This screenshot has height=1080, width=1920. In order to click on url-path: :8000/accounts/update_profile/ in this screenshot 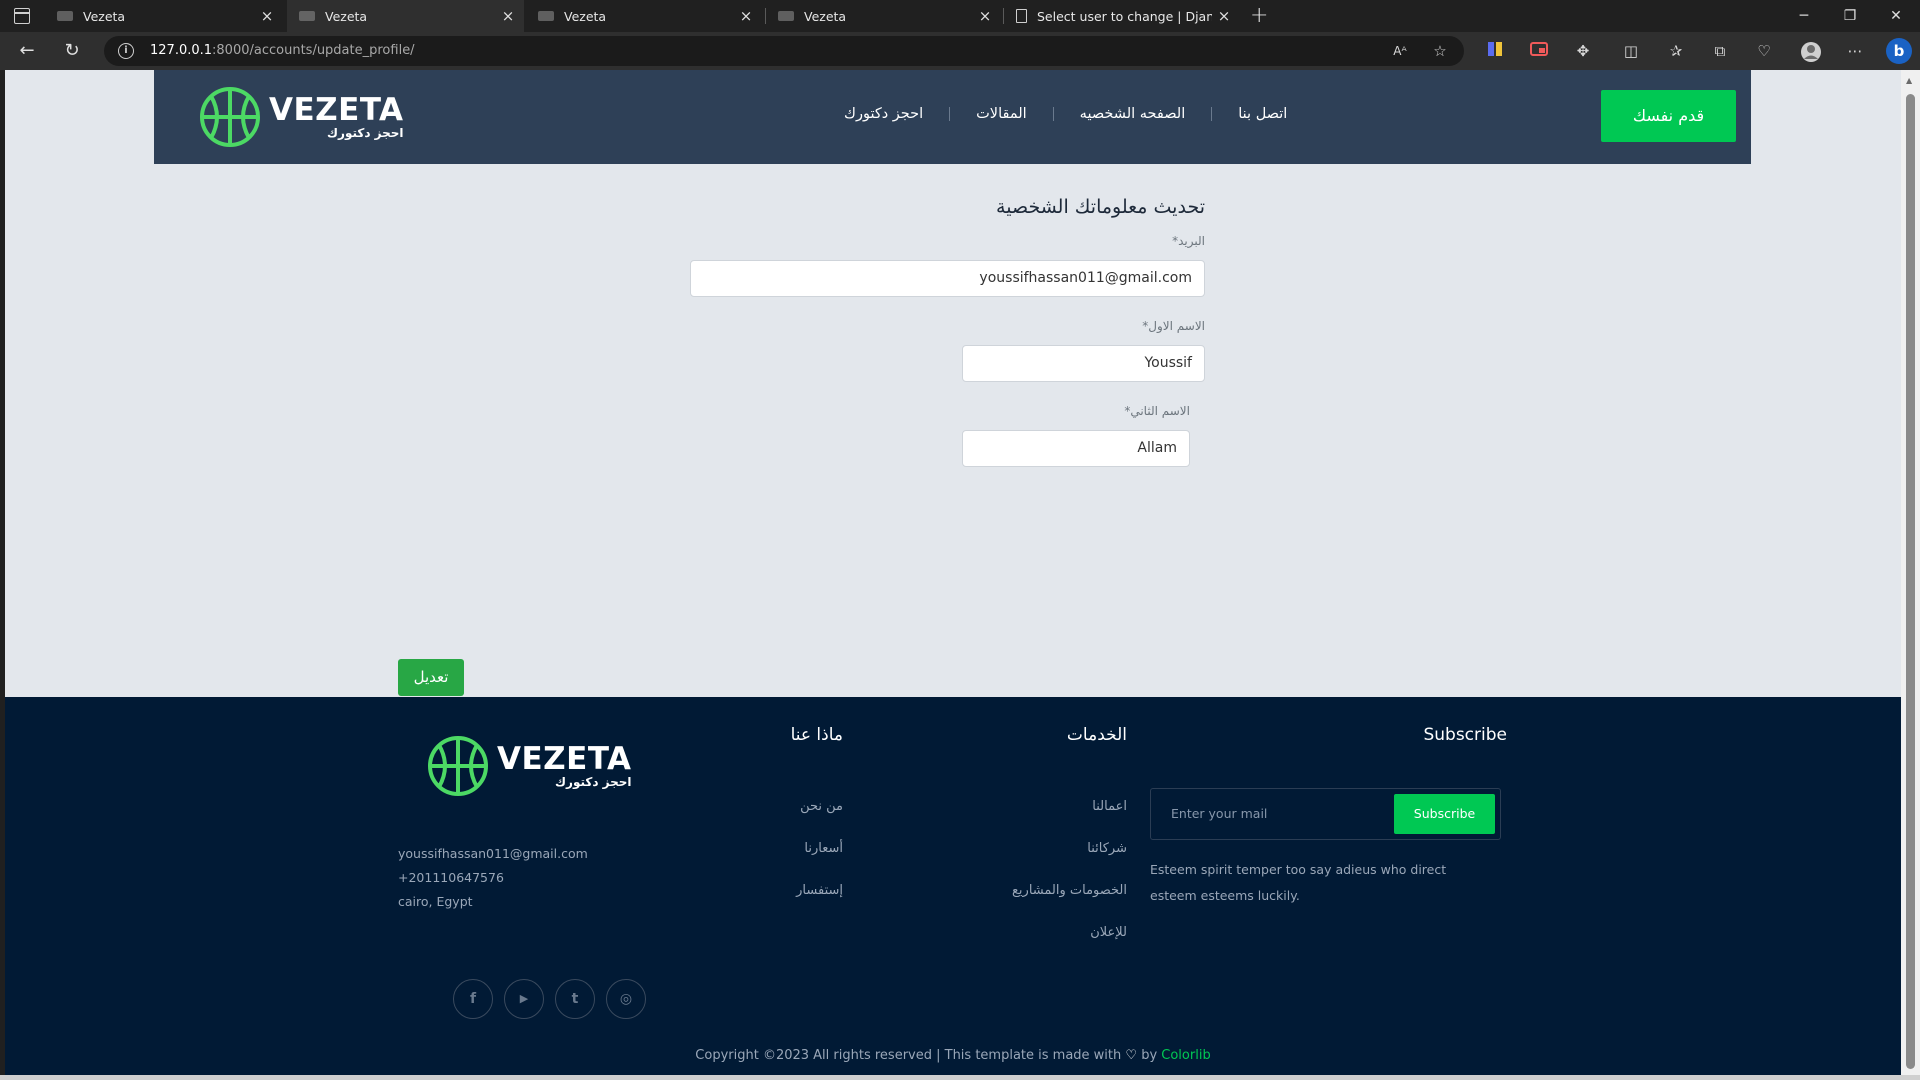, I will do `click(313, 50)`.